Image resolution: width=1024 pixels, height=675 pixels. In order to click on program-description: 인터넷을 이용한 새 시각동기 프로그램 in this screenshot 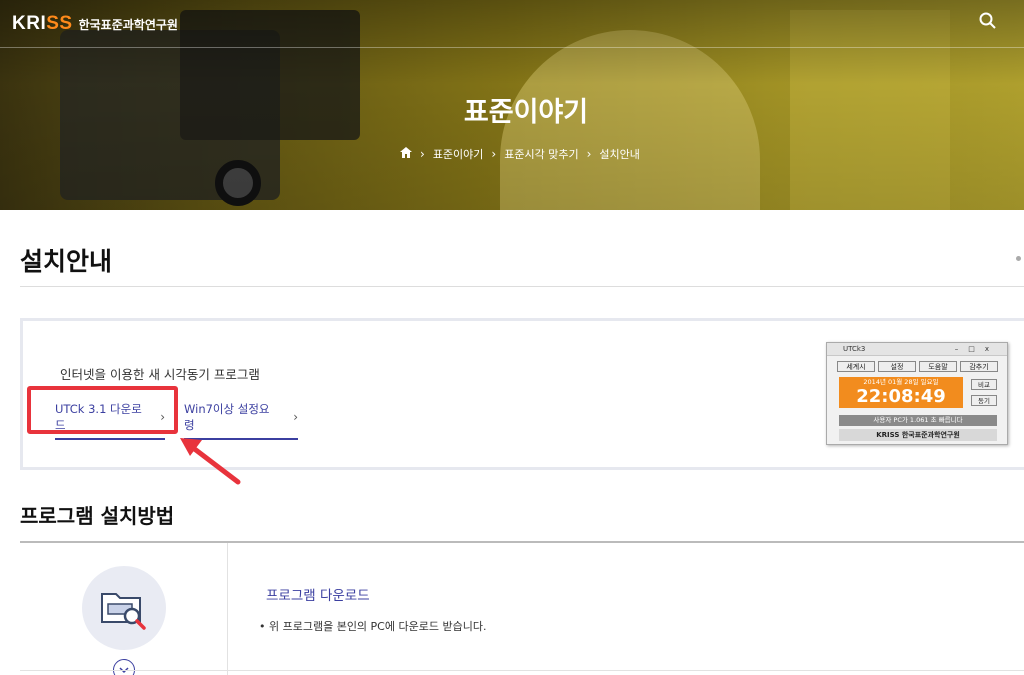, I will do `click(160, 374)`.